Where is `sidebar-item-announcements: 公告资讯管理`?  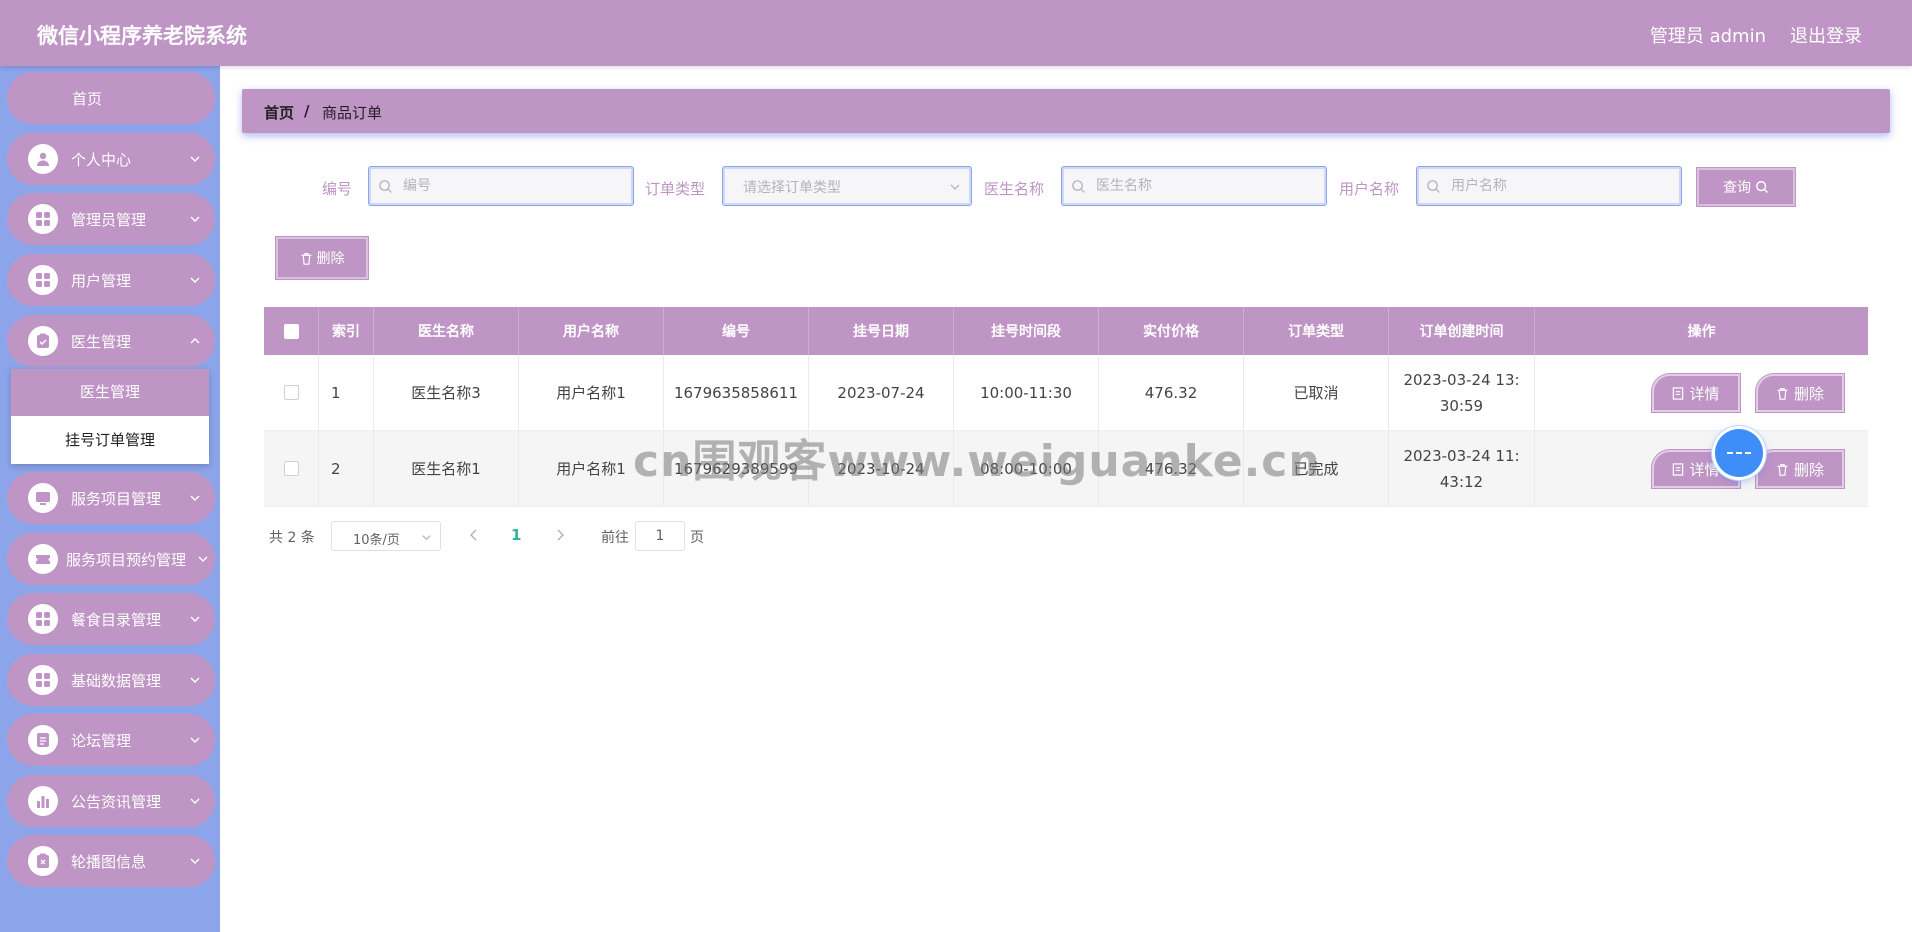 sidebar-item-announcements: 公告资讯管理 is located at coordinates (111, 801).